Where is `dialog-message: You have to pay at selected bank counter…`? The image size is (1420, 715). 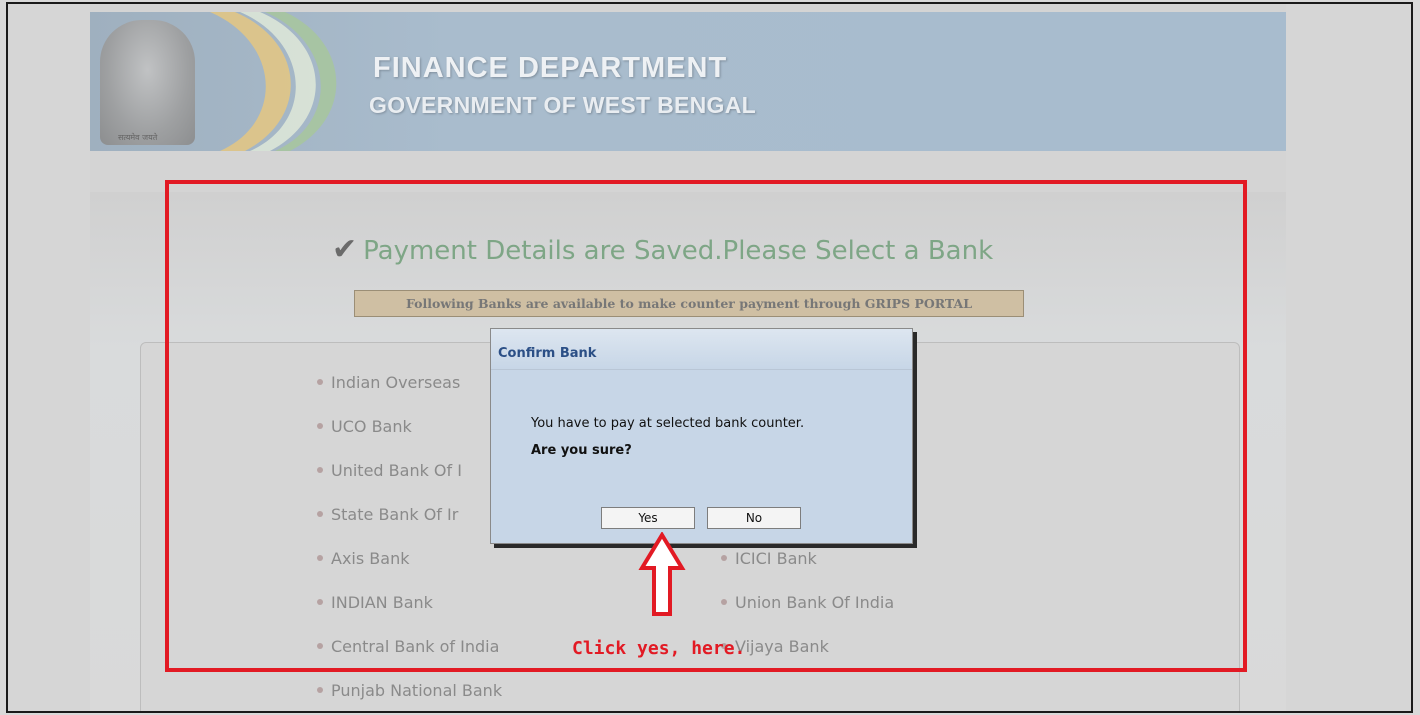 dialog-message: You have to pay at selected bank counter… is located at coordinates (668, 423).